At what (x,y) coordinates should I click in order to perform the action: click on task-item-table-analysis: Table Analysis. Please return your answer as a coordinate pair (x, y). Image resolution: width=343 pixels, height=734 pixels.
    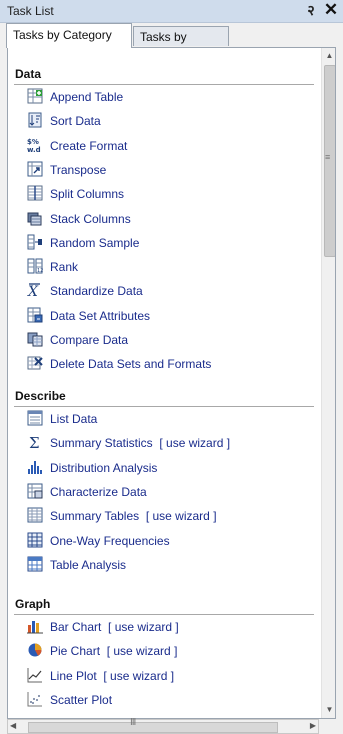
    Looking at the image, I should click on (172, 565).